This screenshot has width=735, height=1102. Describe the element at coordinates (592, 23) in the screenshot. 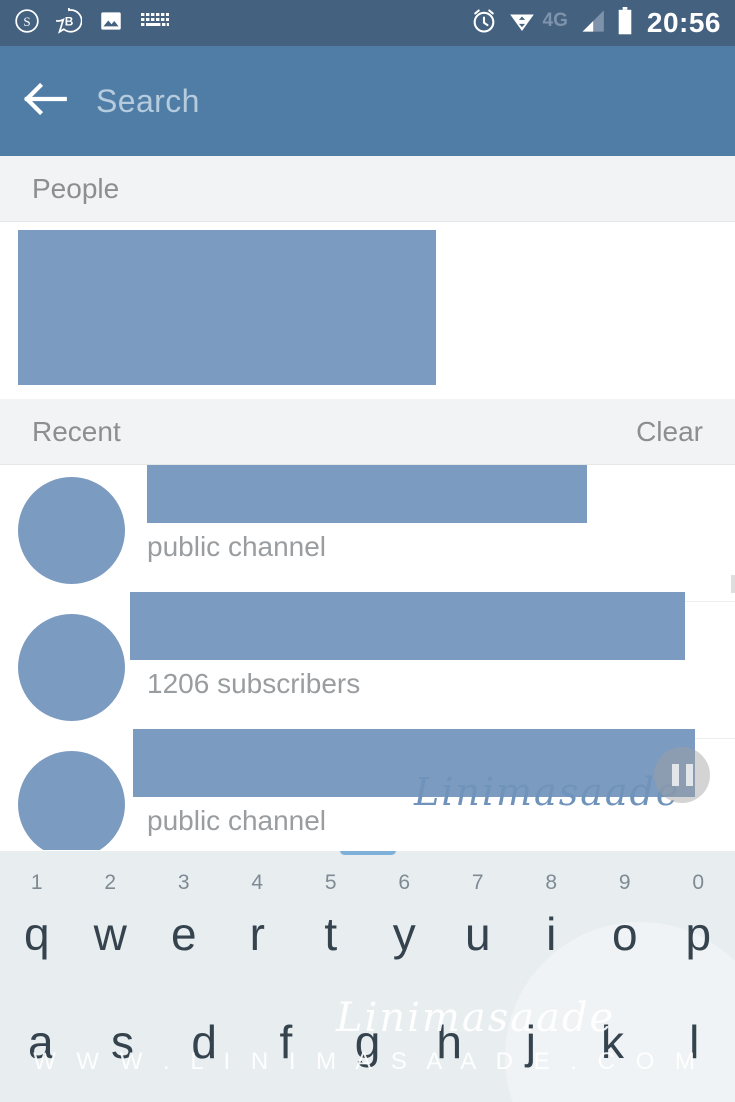

I see `signal-bars-icon` at that location.